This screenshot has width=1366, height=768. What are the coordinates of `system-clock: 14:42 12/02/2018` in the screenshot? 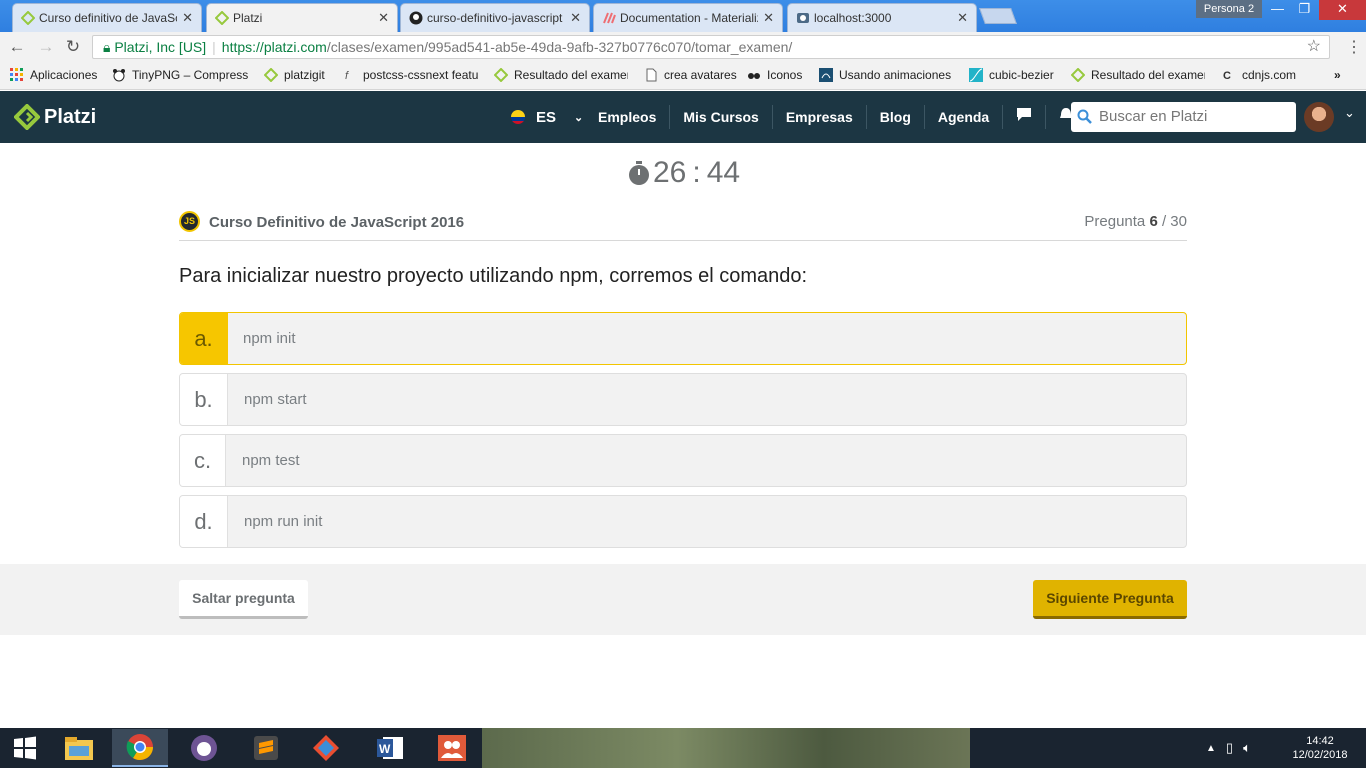 It's located at (1320, 748).